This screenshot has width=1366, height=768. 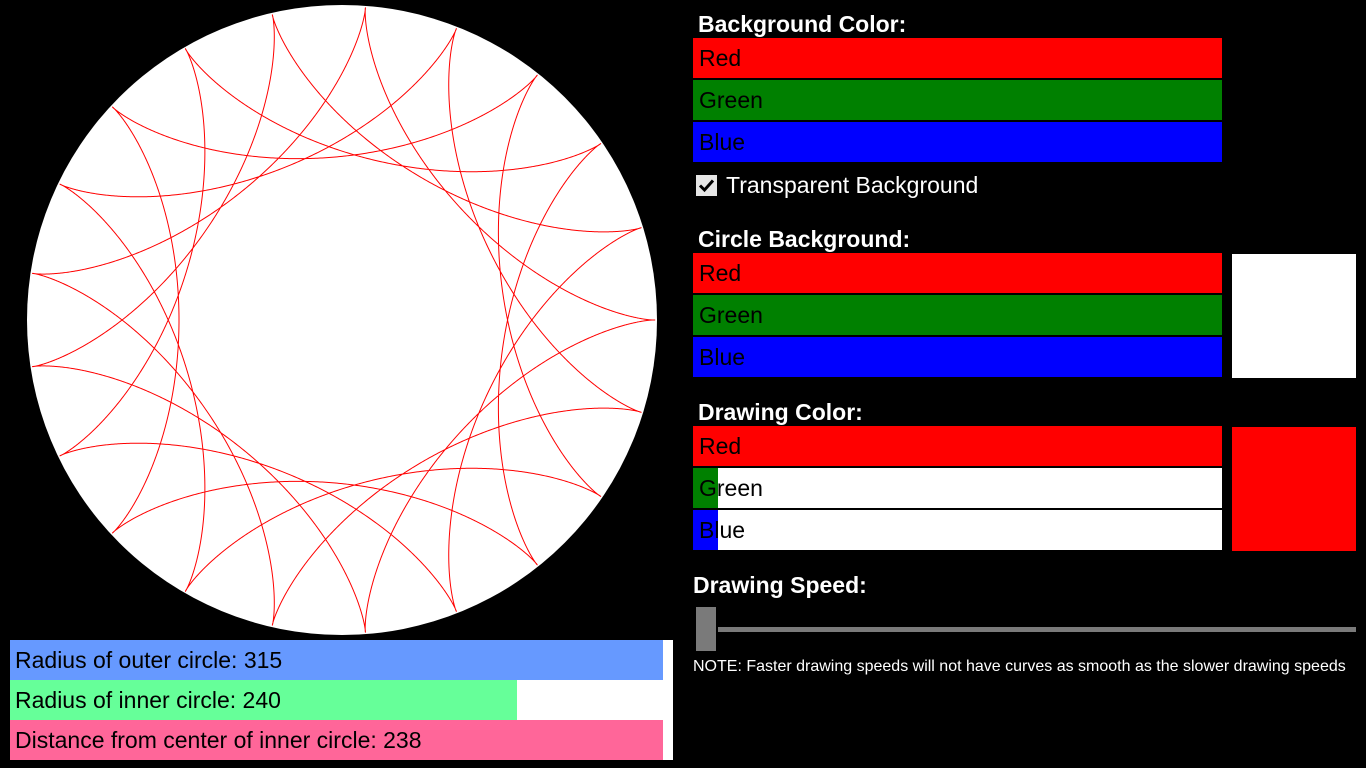 What do you see at coordinates (957, 488) in the screenshot?
I see `drawing-green-slider: Green` at bounding box center [957, 488].